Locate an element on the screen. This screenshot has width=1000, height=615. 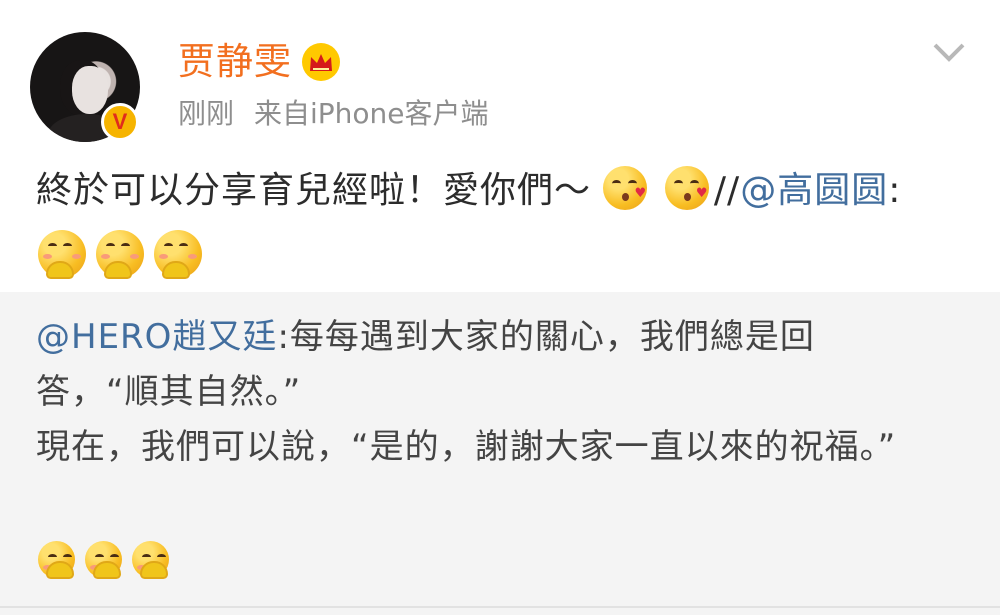
username: 贾静雯 is located at coordinates (235, 62).